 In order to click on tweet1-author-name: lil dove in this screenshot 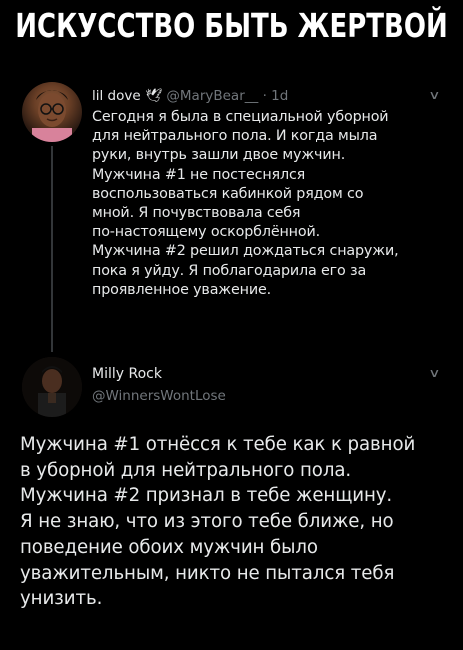, I will do `click(116, 96)`.